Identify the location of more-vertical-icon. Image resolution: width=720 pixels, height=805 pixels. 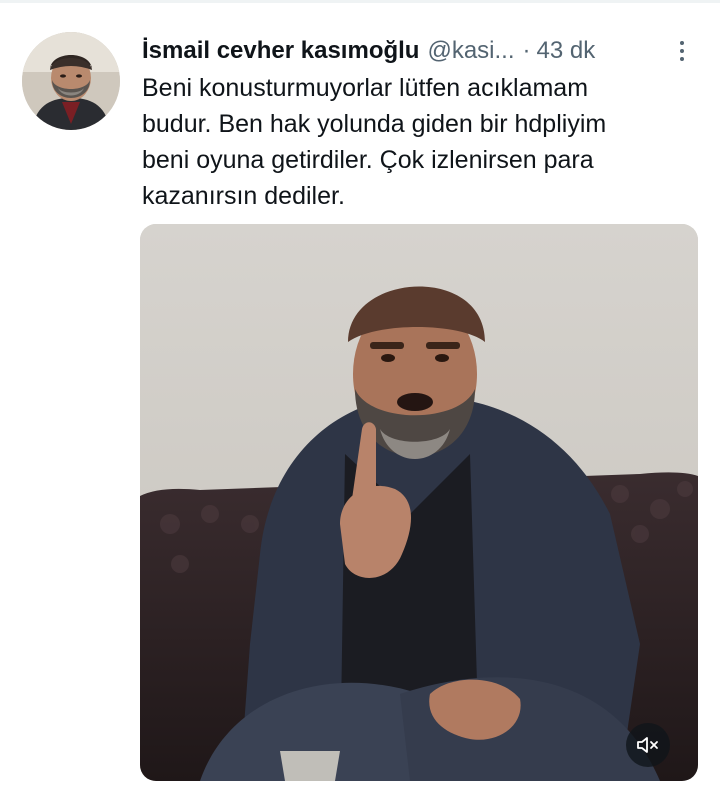
(682, 43).